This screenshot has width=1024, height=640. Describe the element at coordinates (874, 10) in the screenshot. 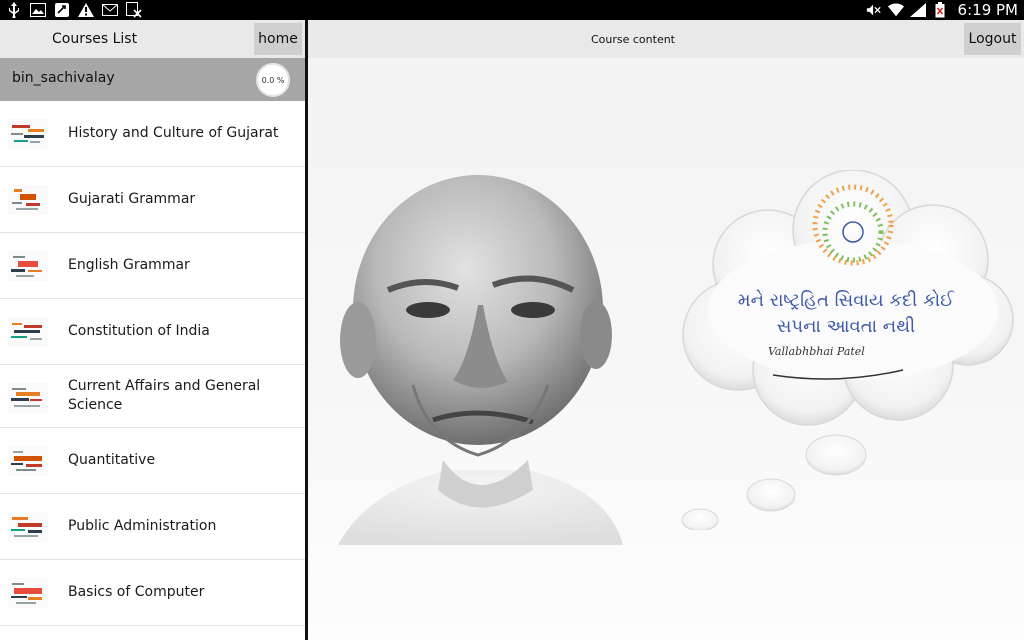

I see `mute-icon` at that location.